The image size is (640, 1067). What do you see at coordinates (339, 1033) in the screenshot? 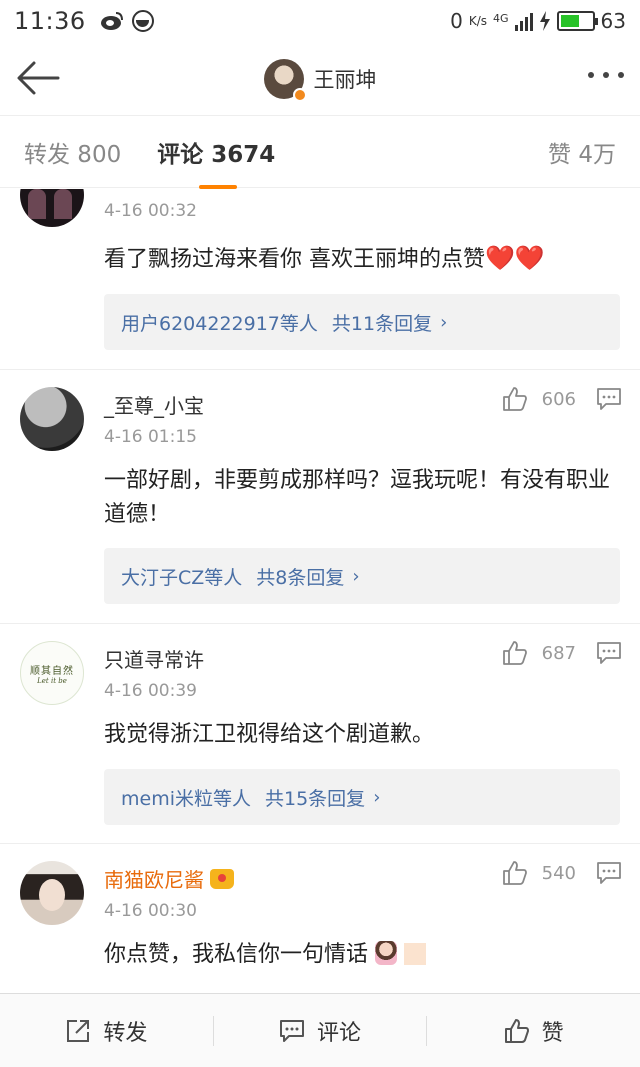
I see `comment-label: 评论` at bounding box center [339, 1033].